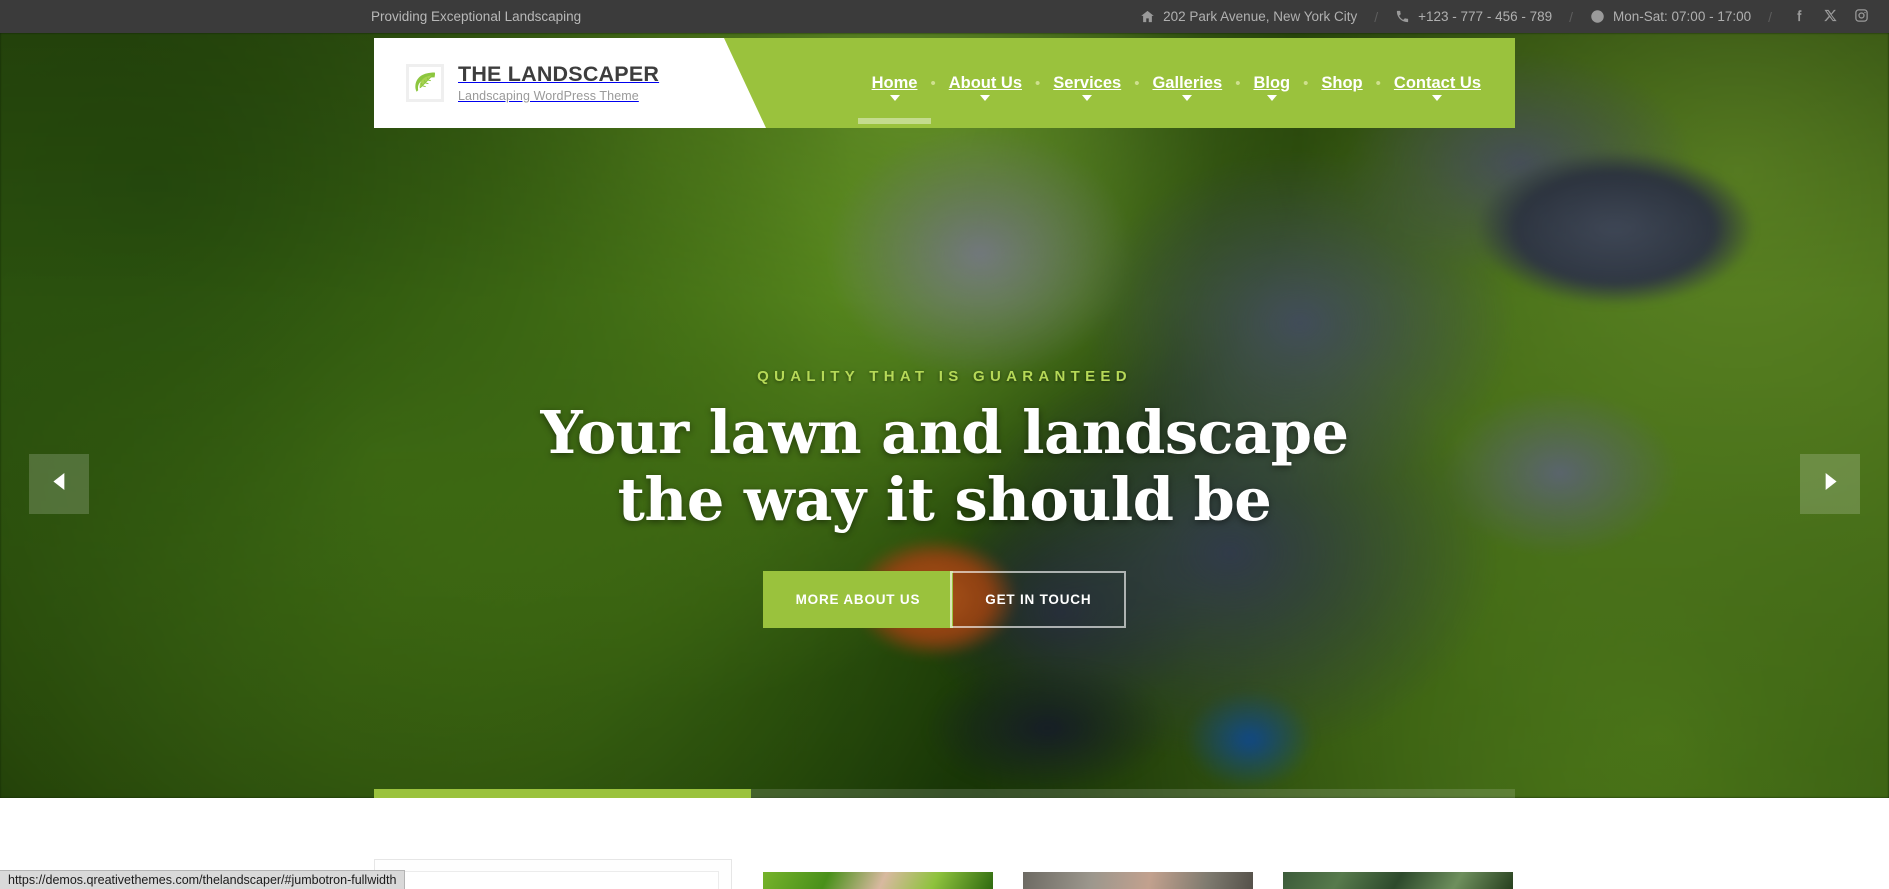 This screenshot has height=889, width=1889. Describe the element at coordinates (858, 599) in the screenshot. I see `more-about-us-button: More About Us` at that location.